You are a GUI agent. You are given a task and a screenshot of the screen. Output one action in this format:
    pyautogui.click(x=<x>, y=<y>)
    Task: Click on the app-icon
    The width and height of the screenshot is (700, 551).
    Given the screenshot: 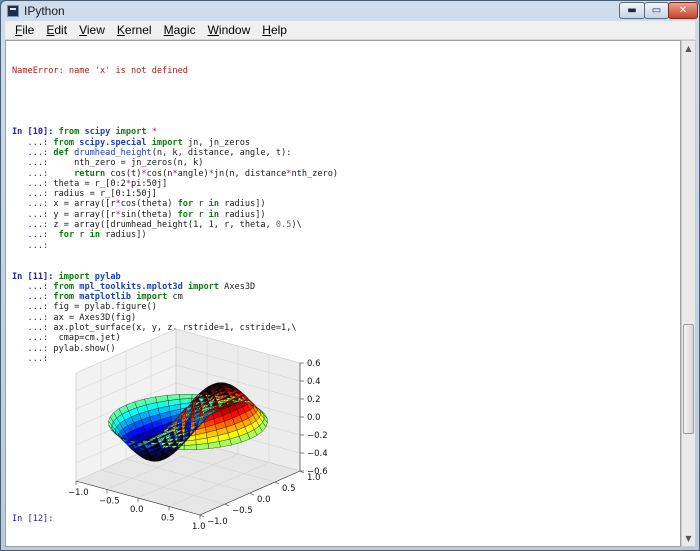 What is the action you would take?
    pyautogui.click(x=13, y=11)
    